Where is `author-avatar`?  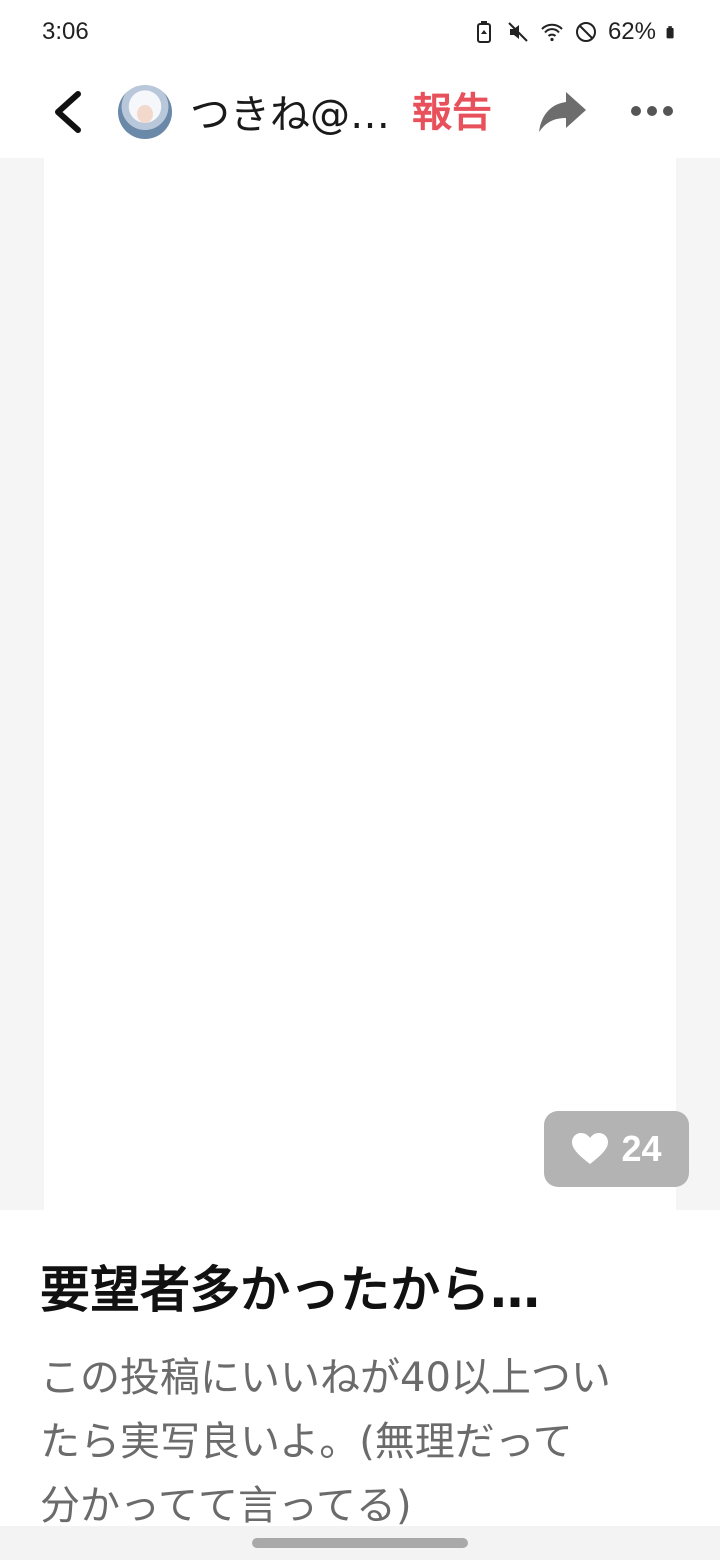 author-avatar is located at coordinates (145, 112).